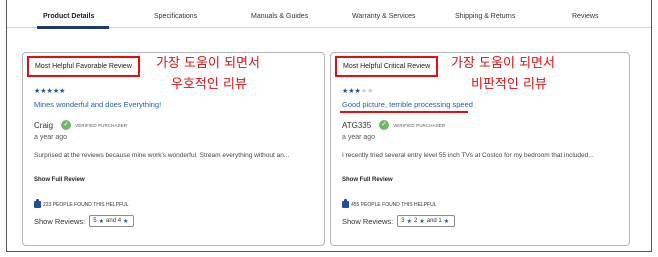 Image resolution: width=658 pixels, height=257 pixels. What do you see at coordinates (86, 204) in the screenshot?
I see `helpful-count-text: 223 PEOPLE FOUND THIS HELPFUL` at bounding box center [86, 204].